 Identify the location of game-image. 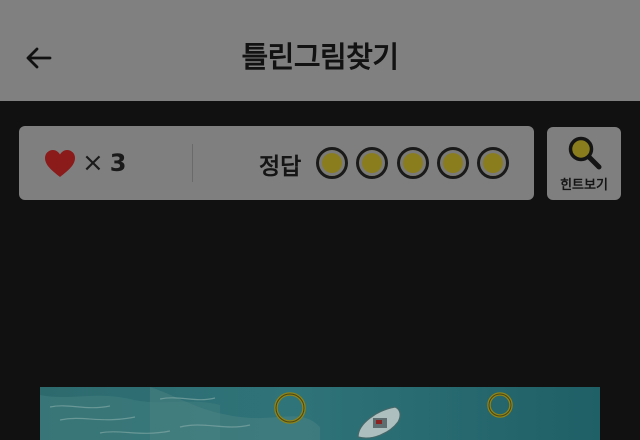
(320, 413).